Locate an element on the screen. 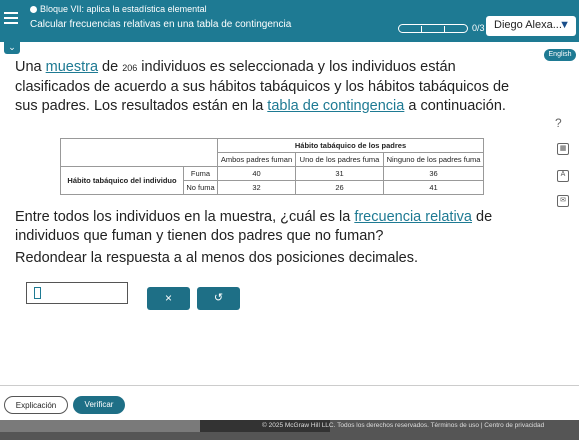  col-header: Ambos padres fuman is located at coordinates (256, 159).